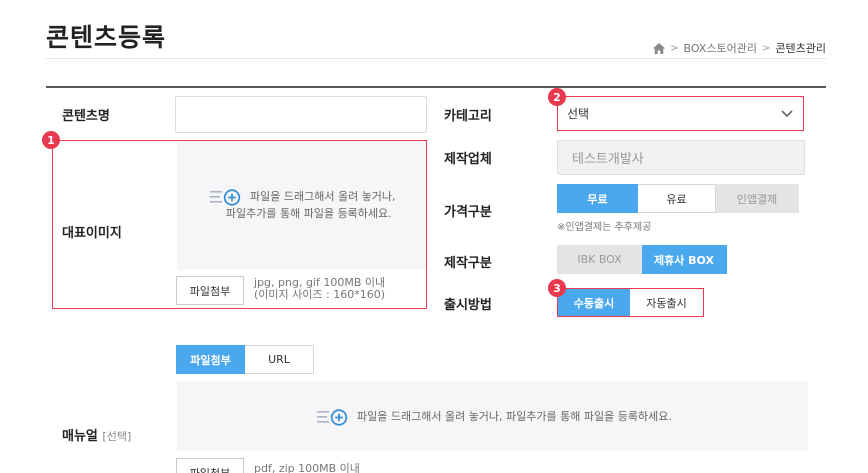  What do you see at coordinates (307, 467) in the screenshot?
I see `manual-file-note: pdf, zip 100MB 이내` at bounding box center [307, 467].